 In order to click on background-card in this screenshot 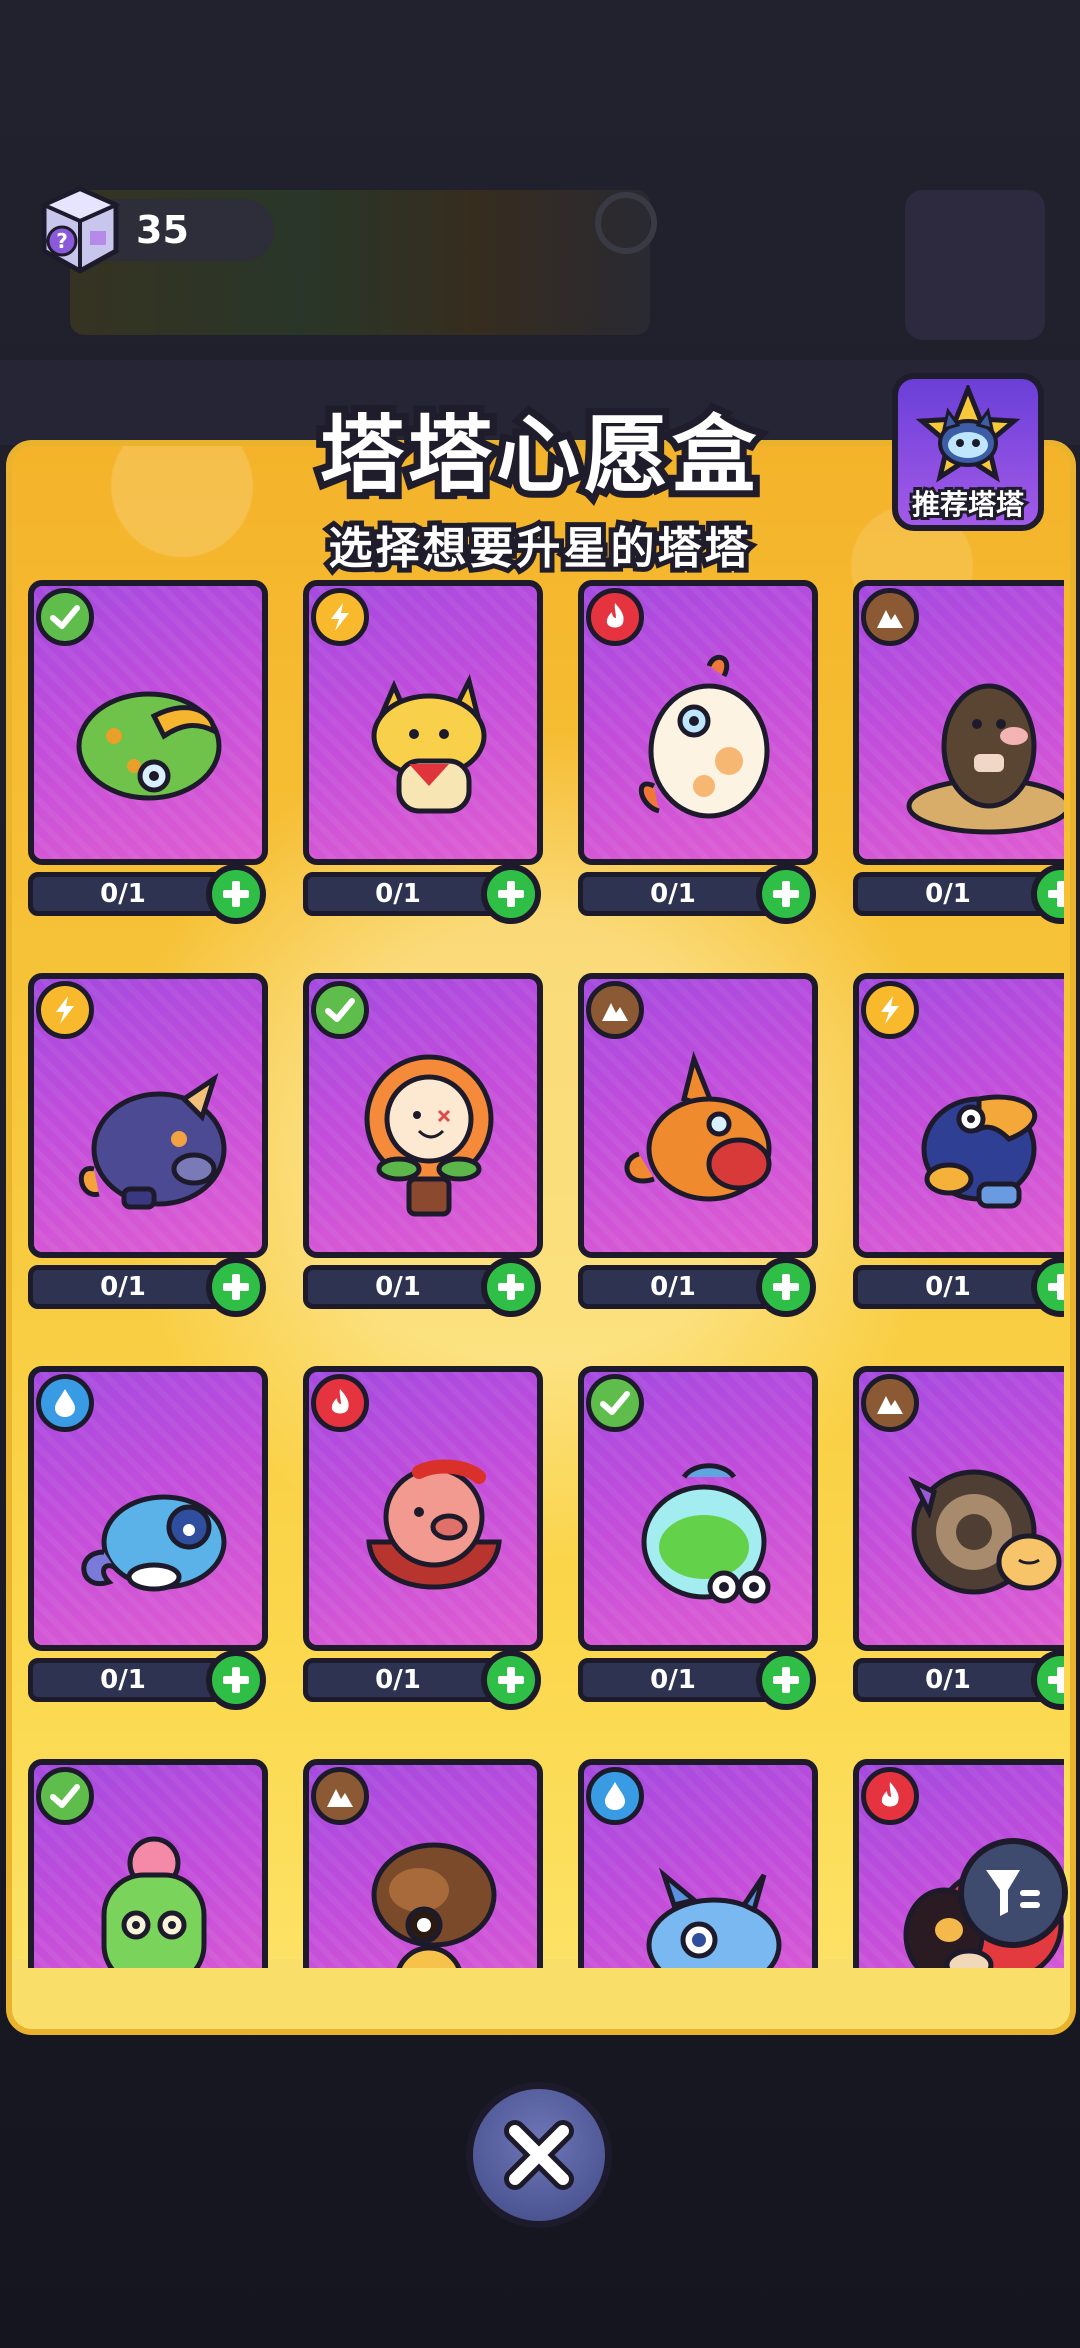, I will do `click(975, 265)`.